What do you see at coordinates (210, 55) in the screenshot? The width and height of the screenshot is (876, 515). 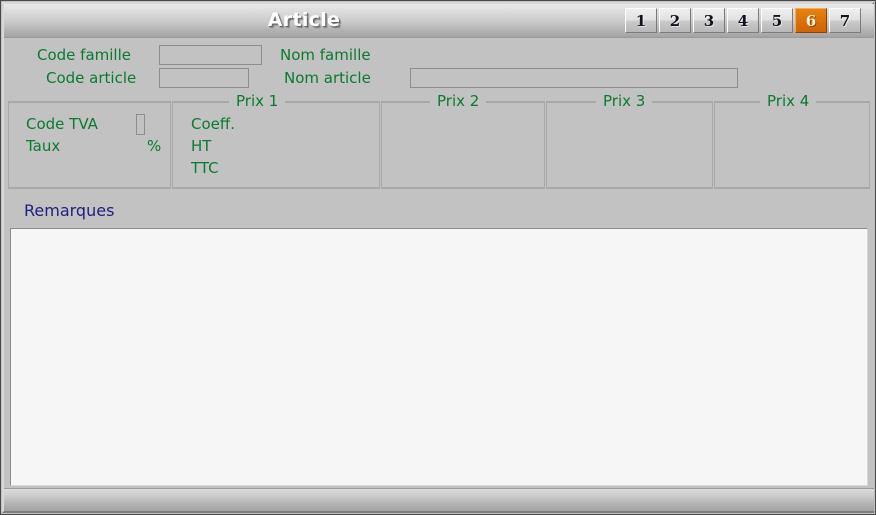 I see `code-famille-input` at bounding box center [210, 55].